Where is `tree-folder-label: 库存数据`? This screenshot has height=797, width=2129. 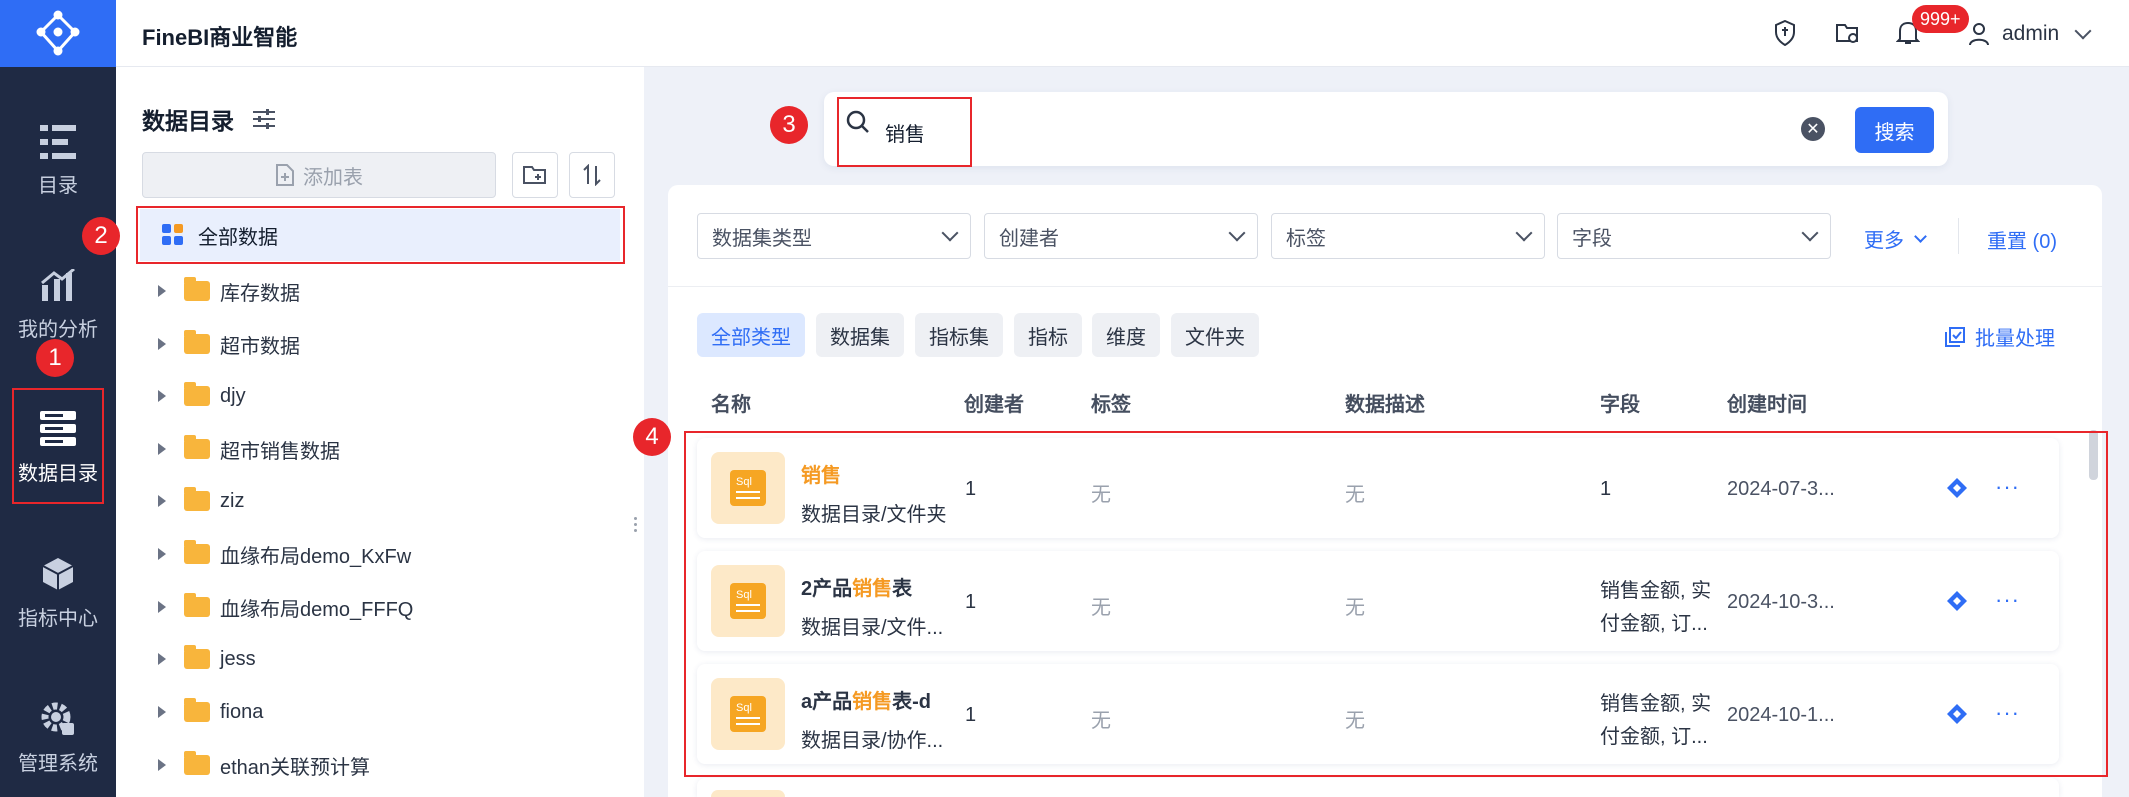
tree-folder-label: 库存数据 is located at coordinates (260, 293).